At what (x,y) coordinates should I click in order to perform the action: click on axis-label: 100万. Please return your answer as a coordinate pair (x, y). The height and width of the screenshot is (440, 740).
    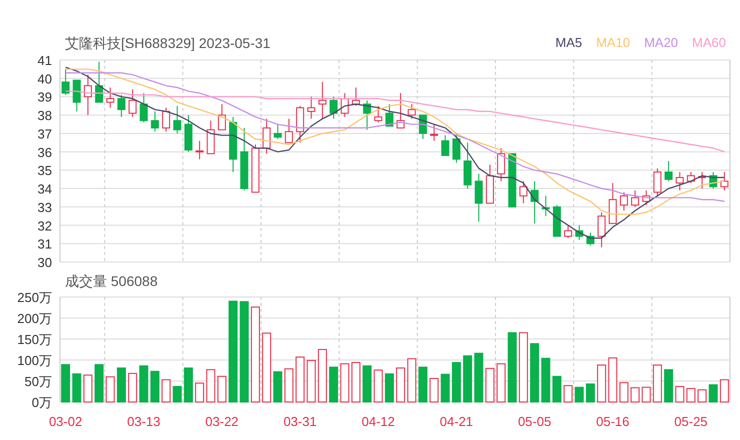
    Looking at the image, I should click on (34, 360).